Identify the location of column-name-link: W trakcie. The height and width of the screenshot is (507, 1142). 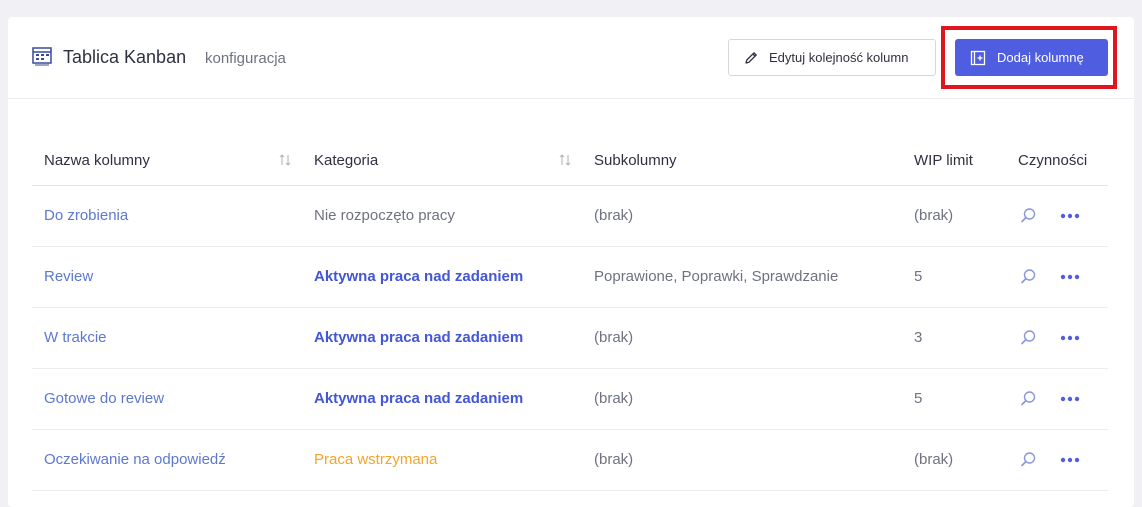
(75, 337).